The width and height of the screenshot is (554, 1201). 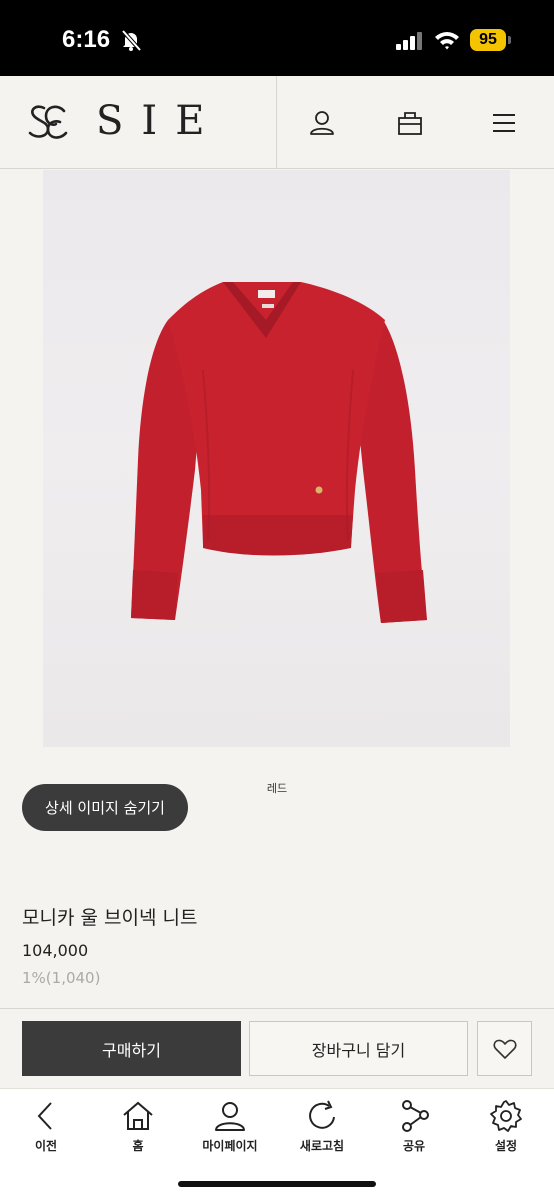 I want to click on nav-label: 홈, so click(x=138, y=1146).